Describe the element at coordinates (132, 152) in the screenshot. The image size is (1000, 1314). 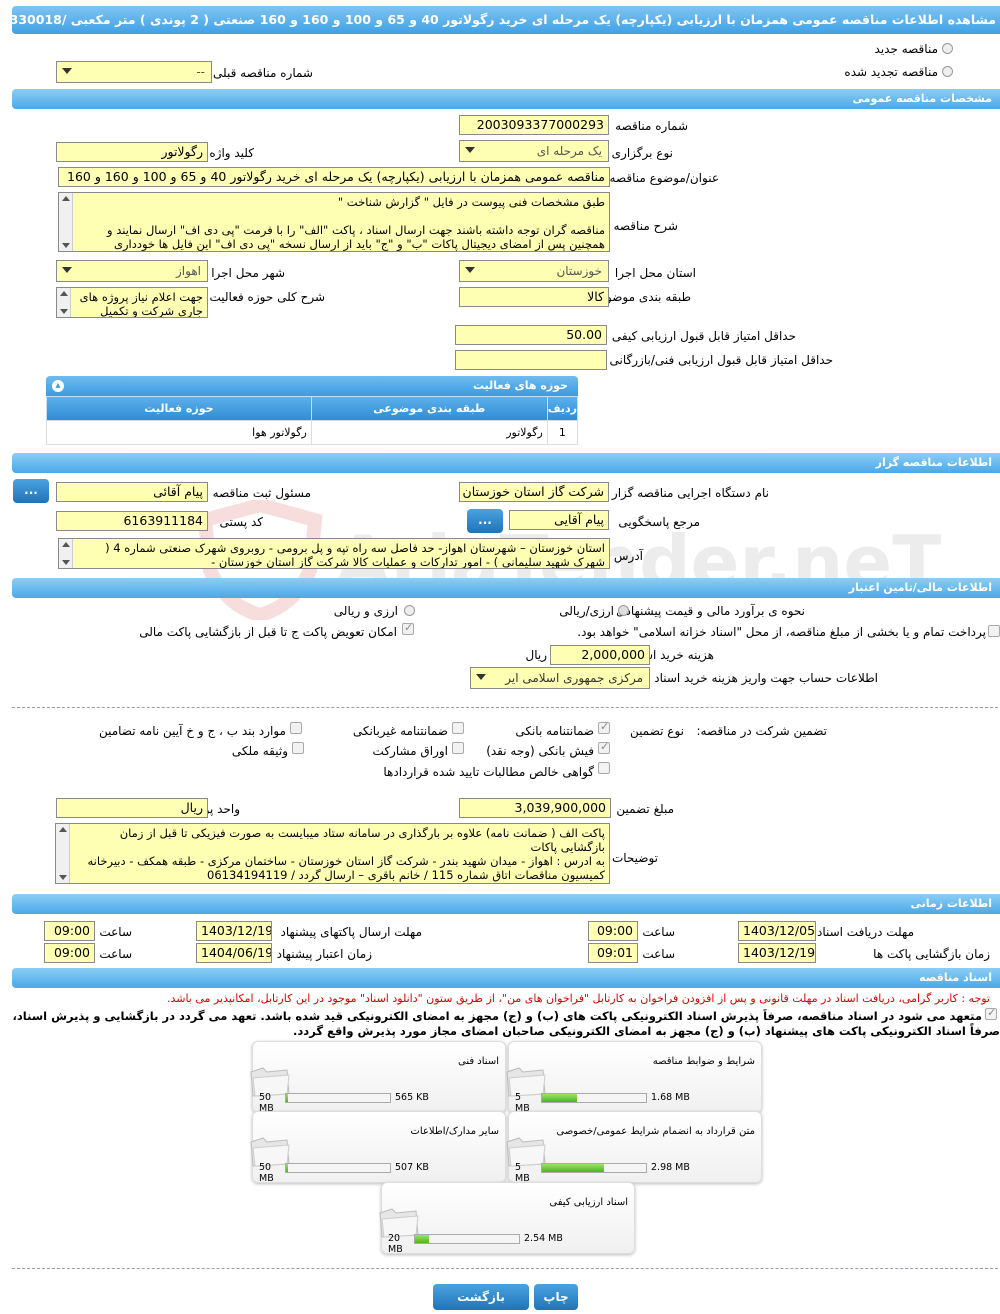
I see `keyword-field: رگولاتور` at that location.